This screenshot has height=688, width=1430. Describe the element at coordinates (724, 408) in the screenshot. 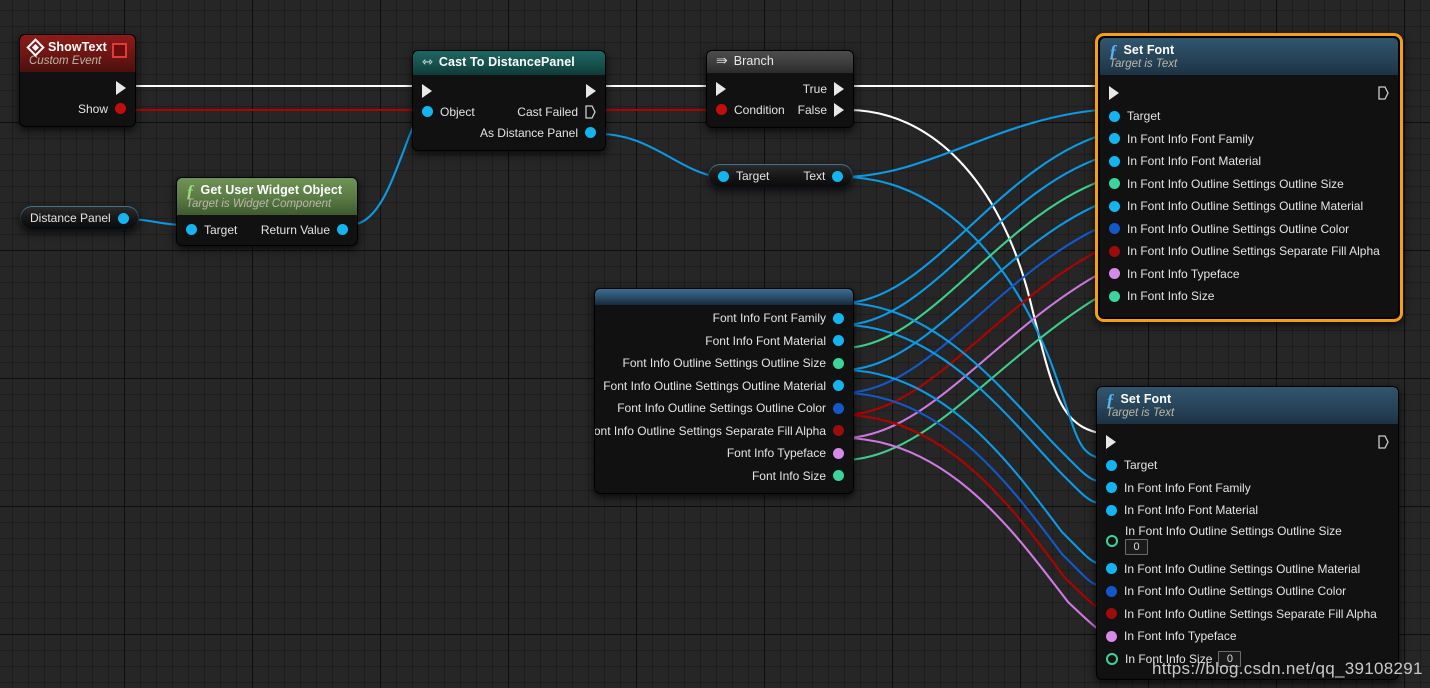

I see `pin-row-outline-color: Font Info Outline Settings Outline Color` at that location.